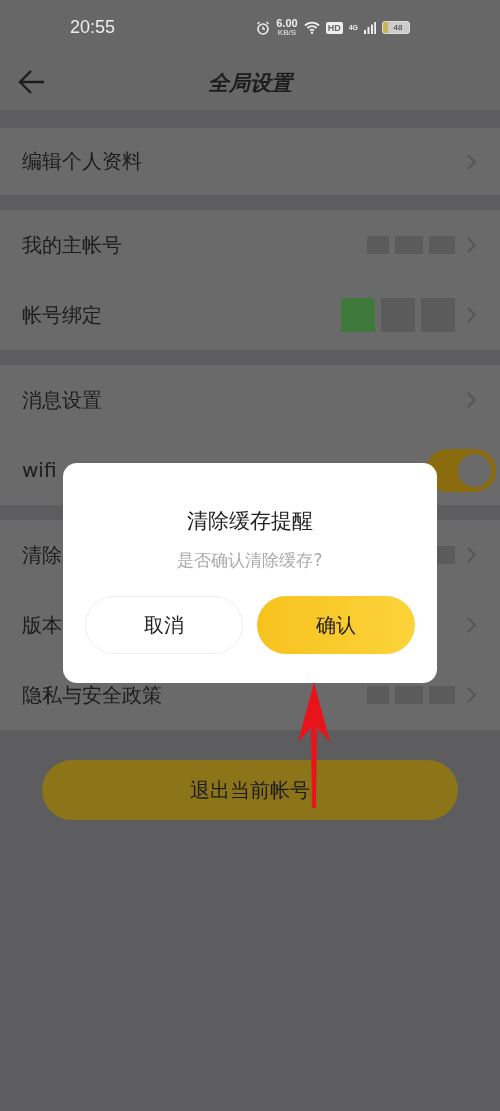 This screenshot has width=500, height=1111. I want to click on confirm-button: 确认, so click(336, 625).